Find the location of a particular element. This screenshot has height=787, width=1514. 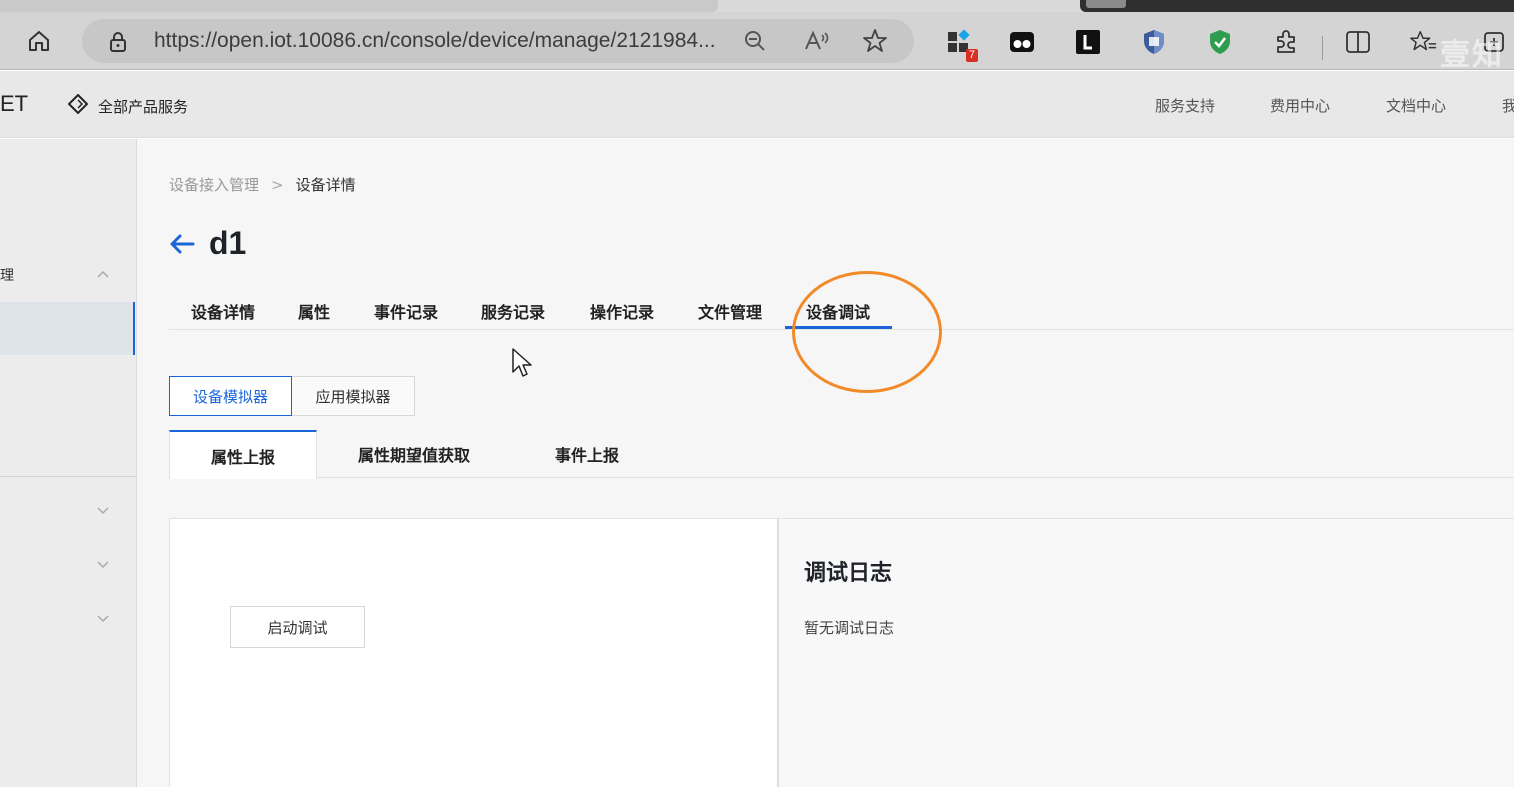

tab-file-management: 文件管理 is located at coordinates (730, 311).